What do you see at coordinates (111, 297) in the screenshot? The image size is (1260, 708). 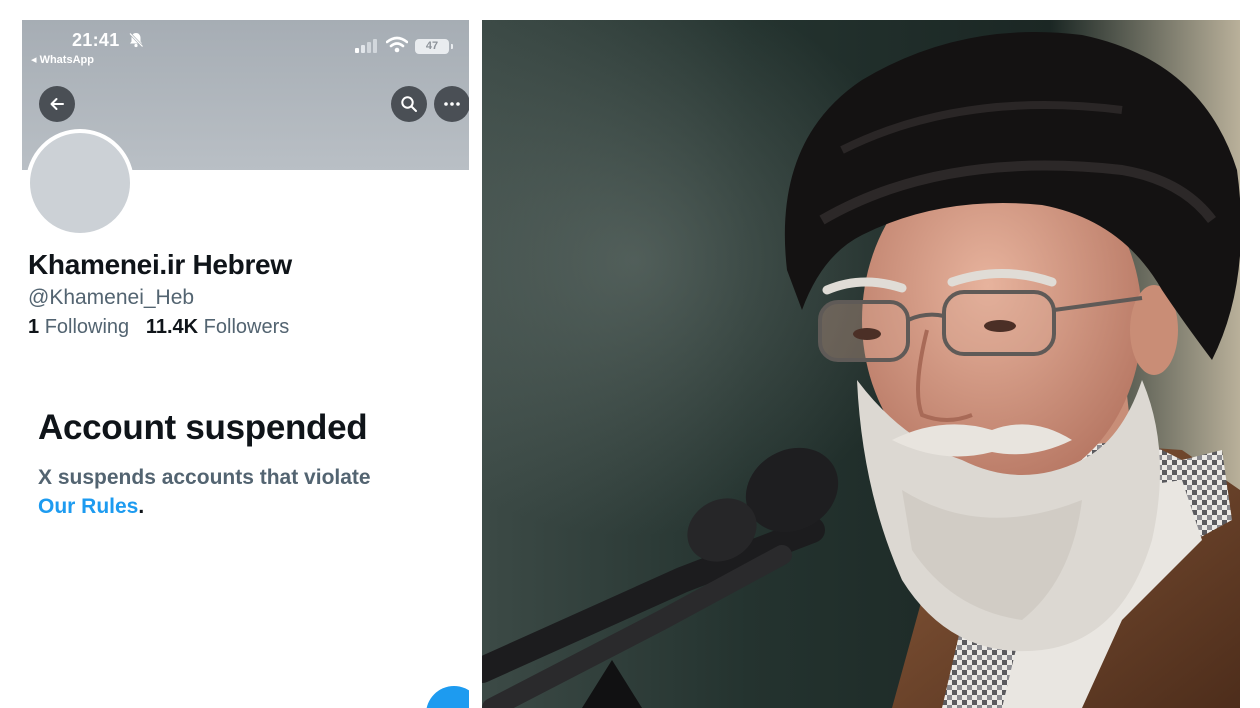 I see `profile-handle: @Khamenei_Heb` at bounding box center [111, 297].